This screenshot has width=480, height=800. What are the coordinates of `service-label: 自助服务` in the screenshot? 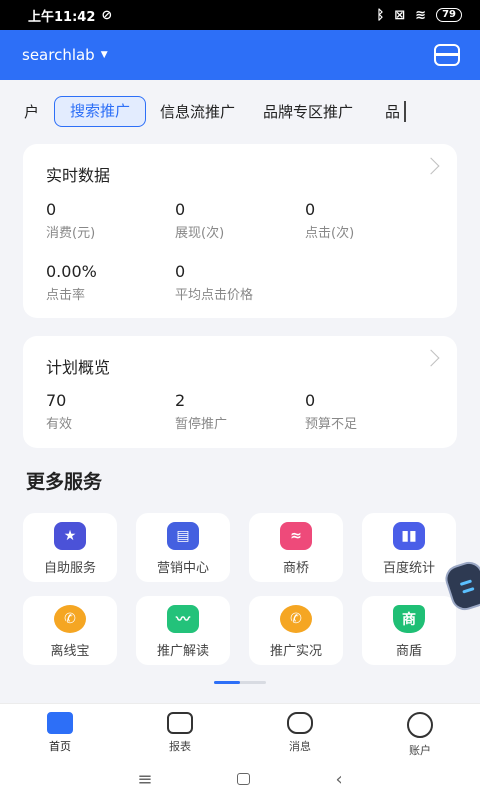 It's located at (69, 568).